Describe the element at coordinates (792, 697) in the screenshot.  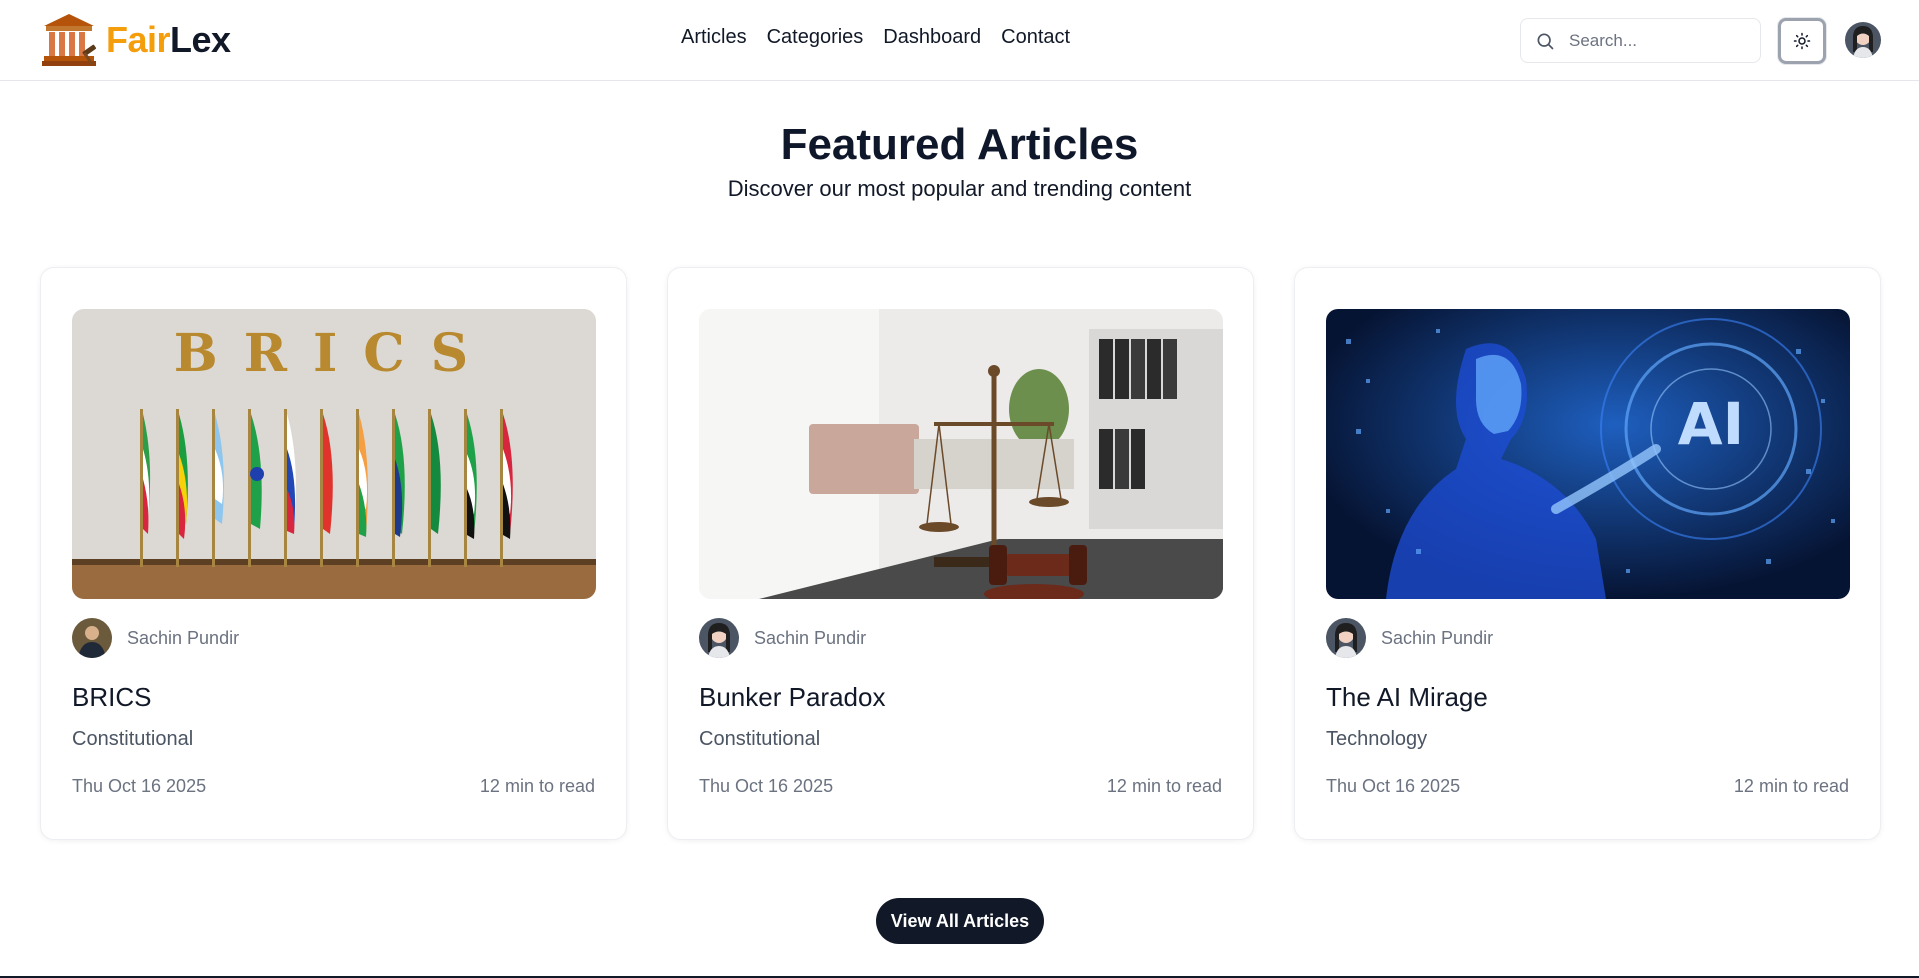
I see `article-title: Bunker Paradox` at that location.